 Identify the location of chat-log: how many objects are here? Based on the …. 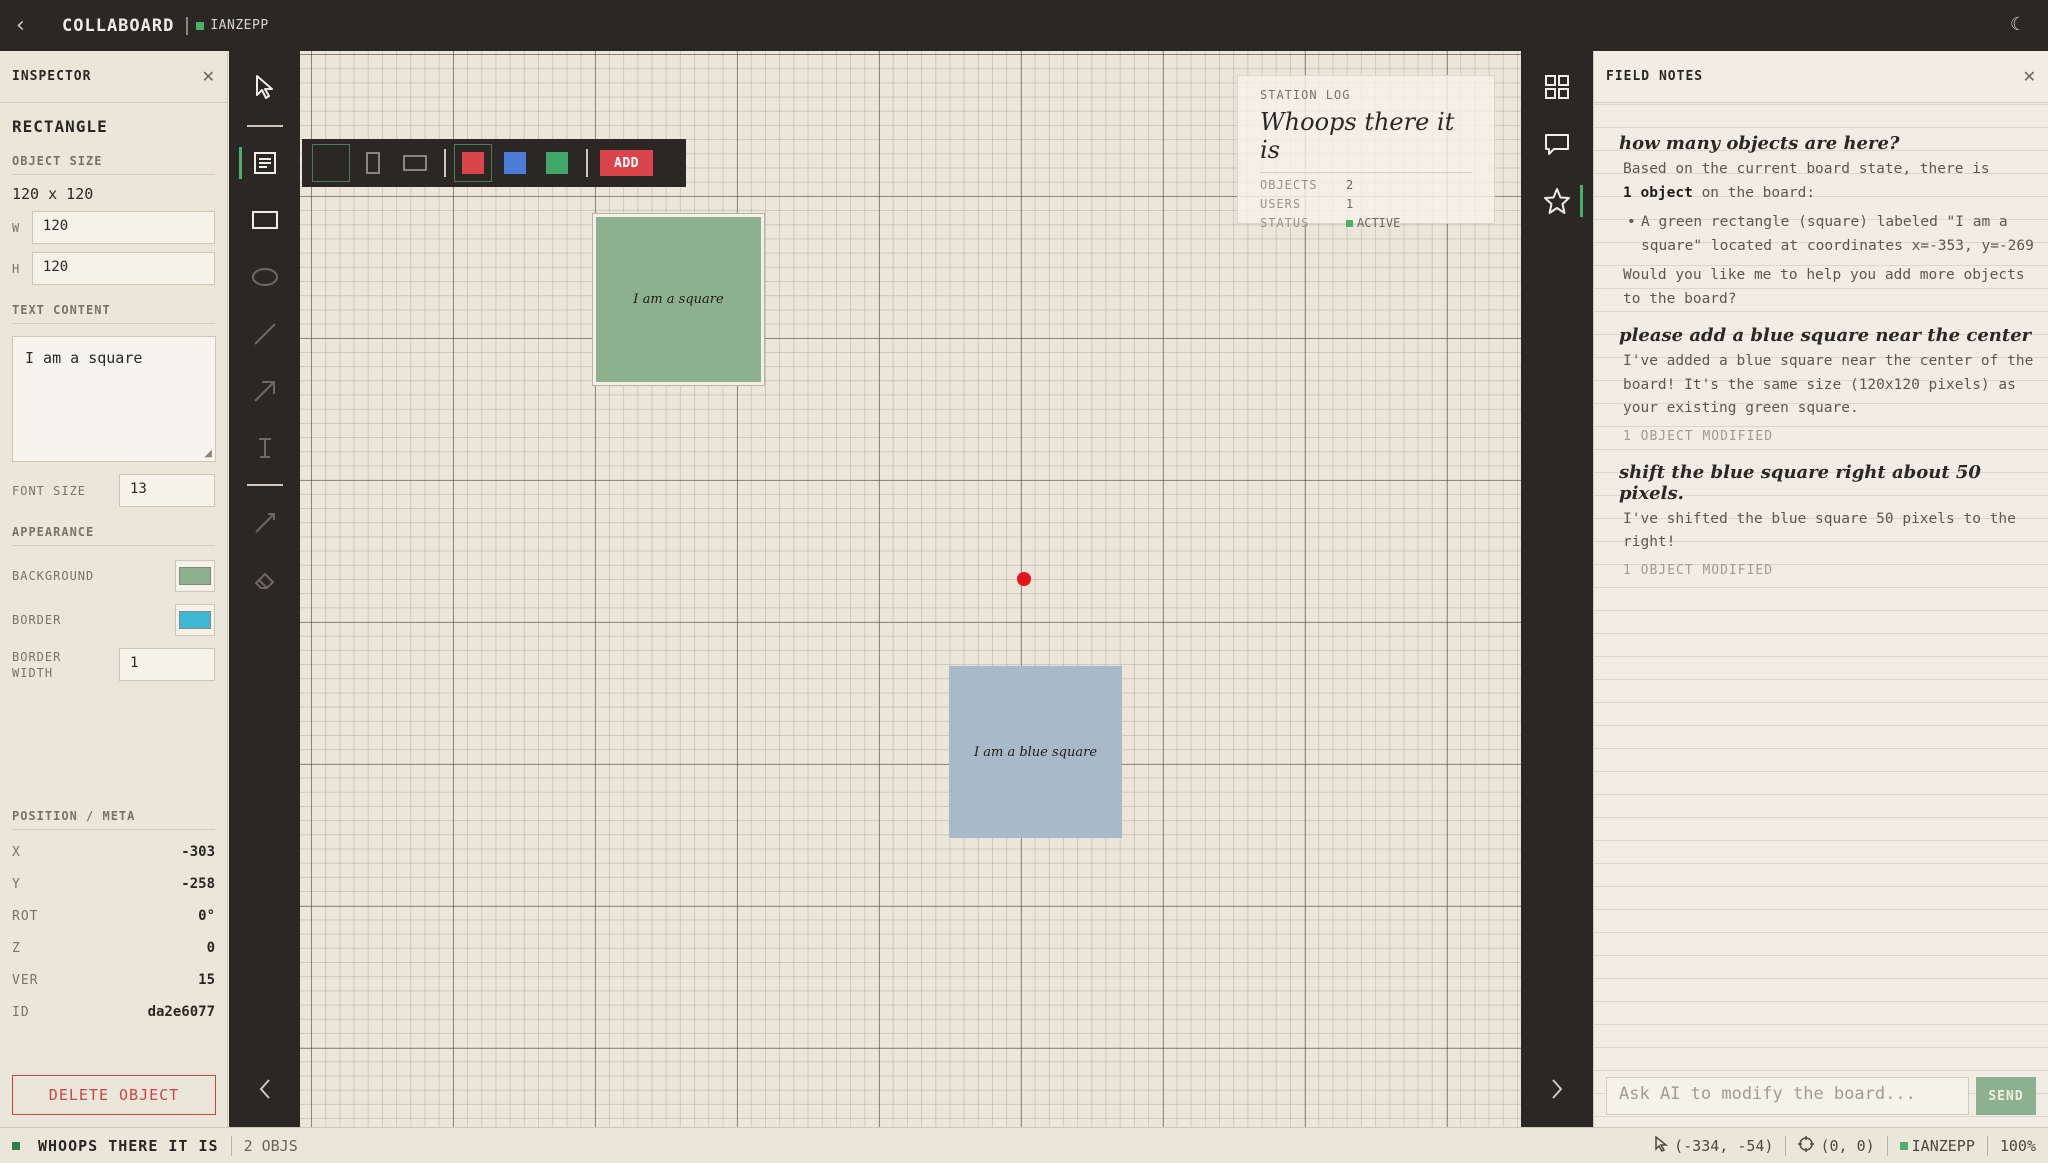
(1821, 355).